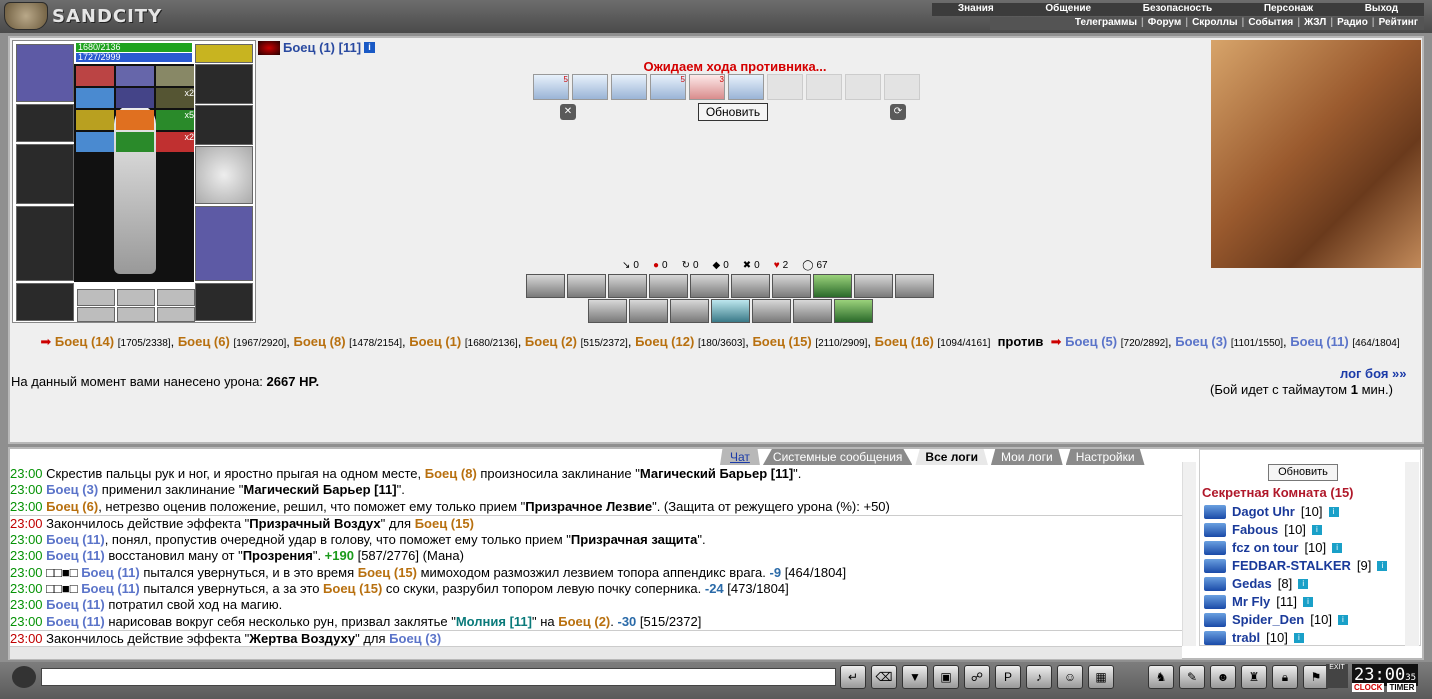 The height and width of the screenshot is (699, 1432). I want to click on users-refresh-button: Обновить, so click(1303, 472).